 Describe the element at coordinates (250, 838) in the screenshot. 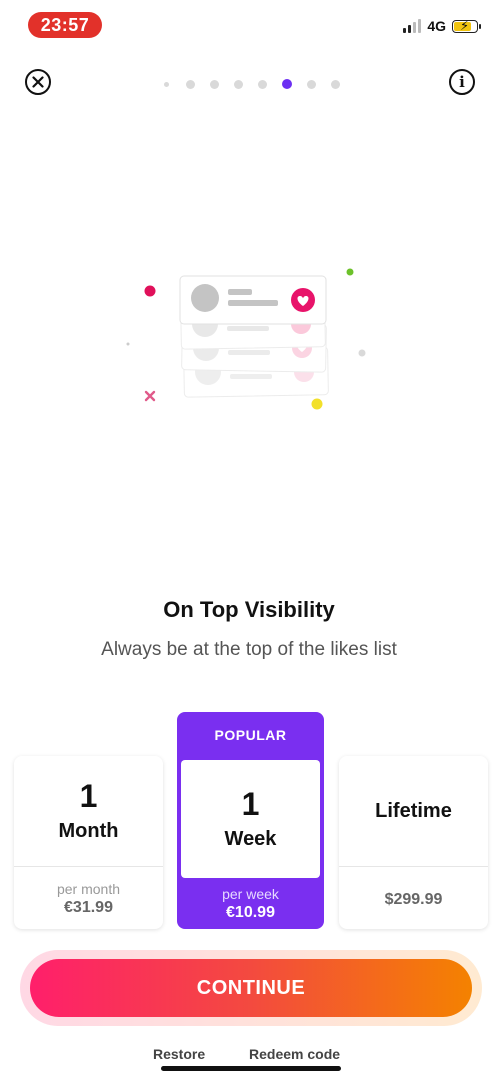

I see `plan-unit: Week` at that location.